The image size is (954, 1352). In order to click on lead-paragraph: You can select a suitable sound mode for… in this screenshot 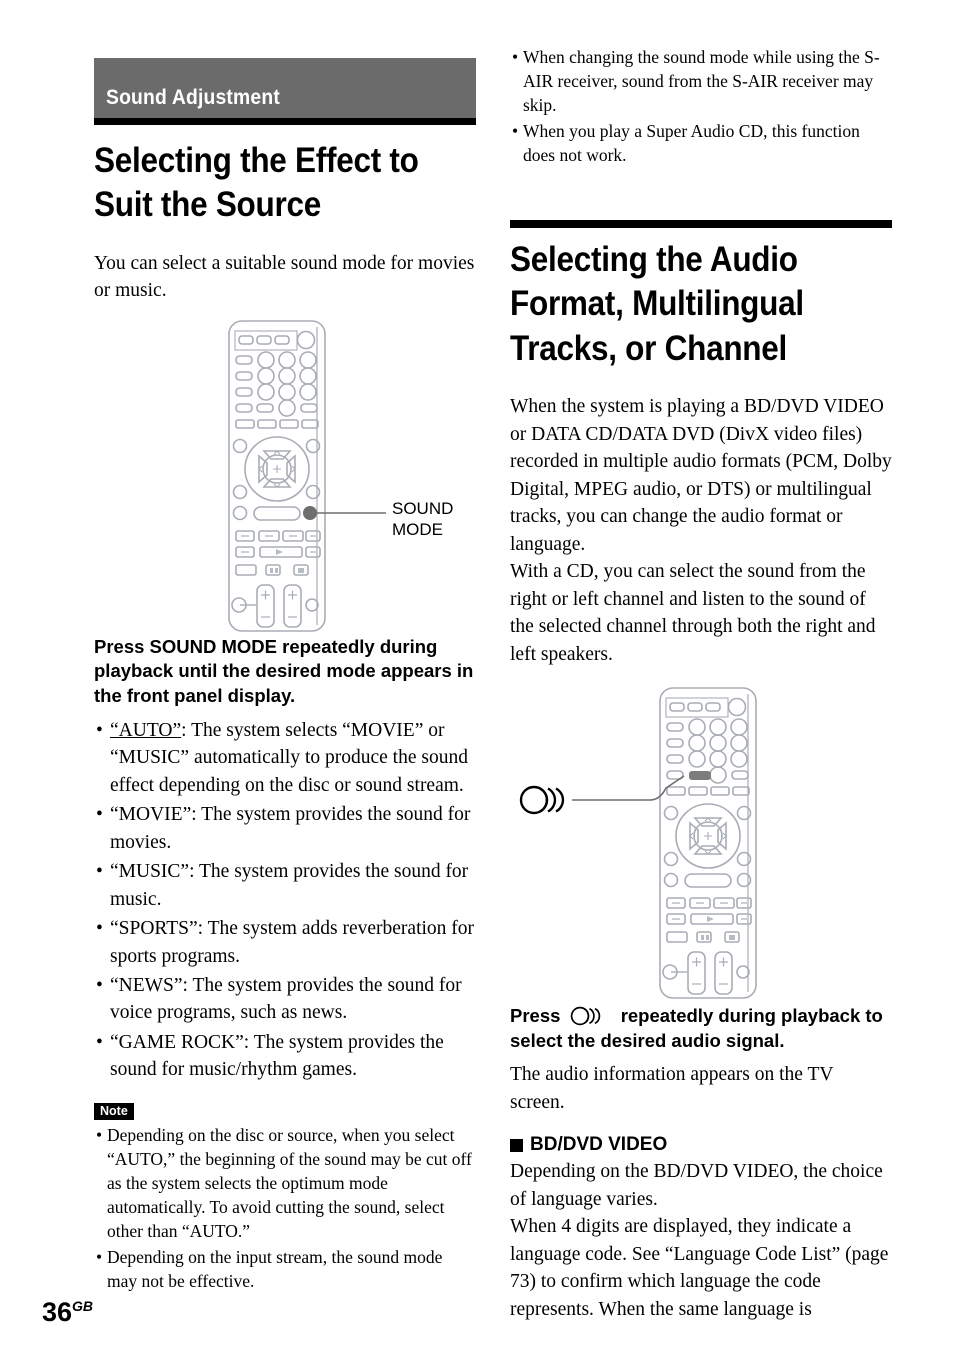, I will do `click(284, 277)`.